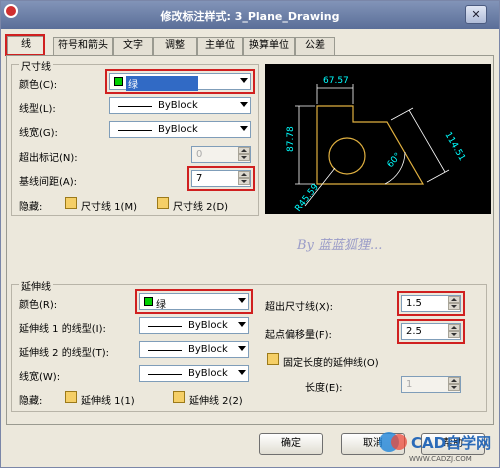 The height and width of the screenshot is (468, 500). Describe the element at coordinates (31, 207) in the screenshot. I see `dim-suppress-label: 隐藏:` at that location.